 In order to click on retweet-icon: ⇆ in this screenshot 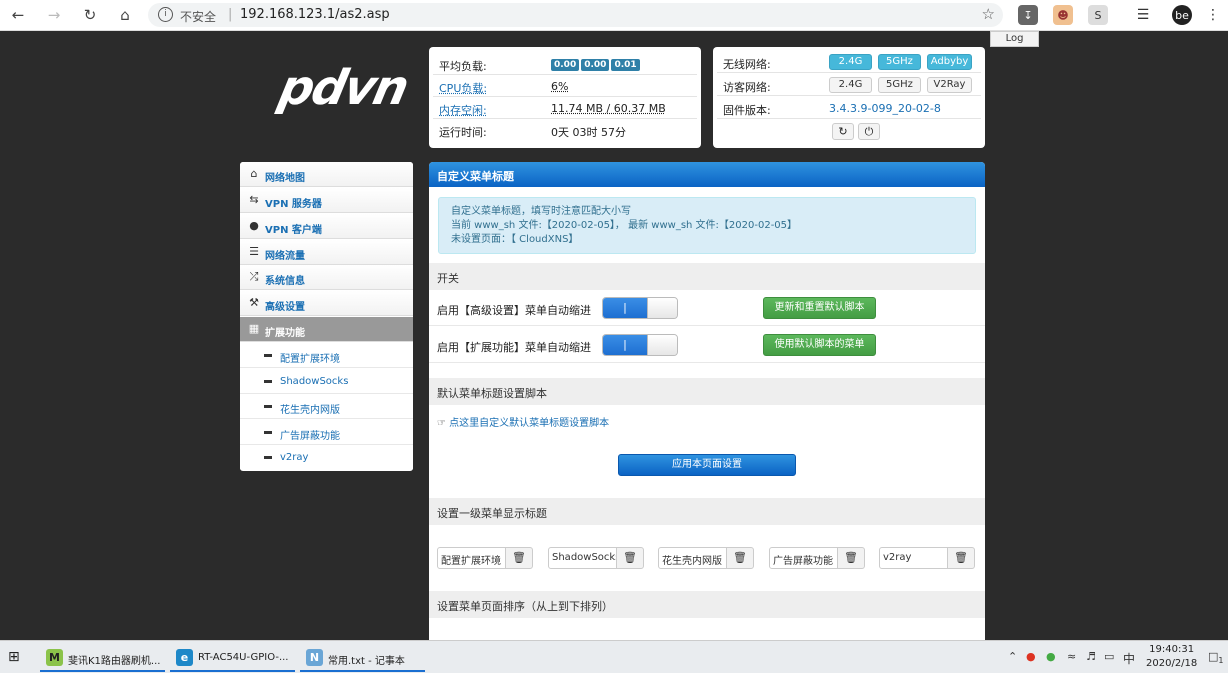, I will do `click(254, 199)`.